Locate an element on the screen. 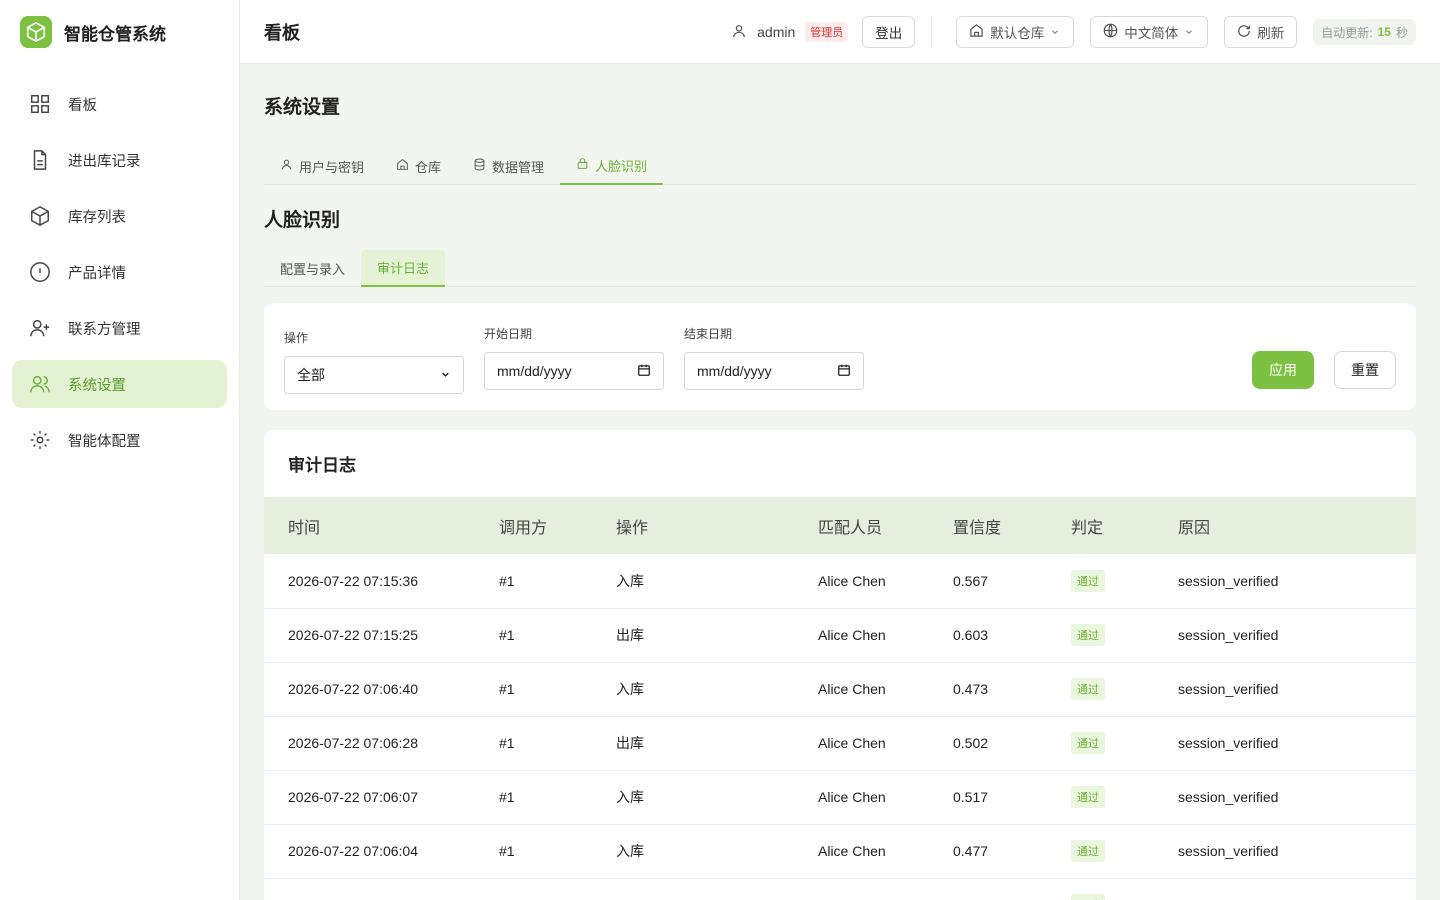 The image size is (1440, 900). sidebar-item-dashboard: 看板 is located at coordinates (119, 104).